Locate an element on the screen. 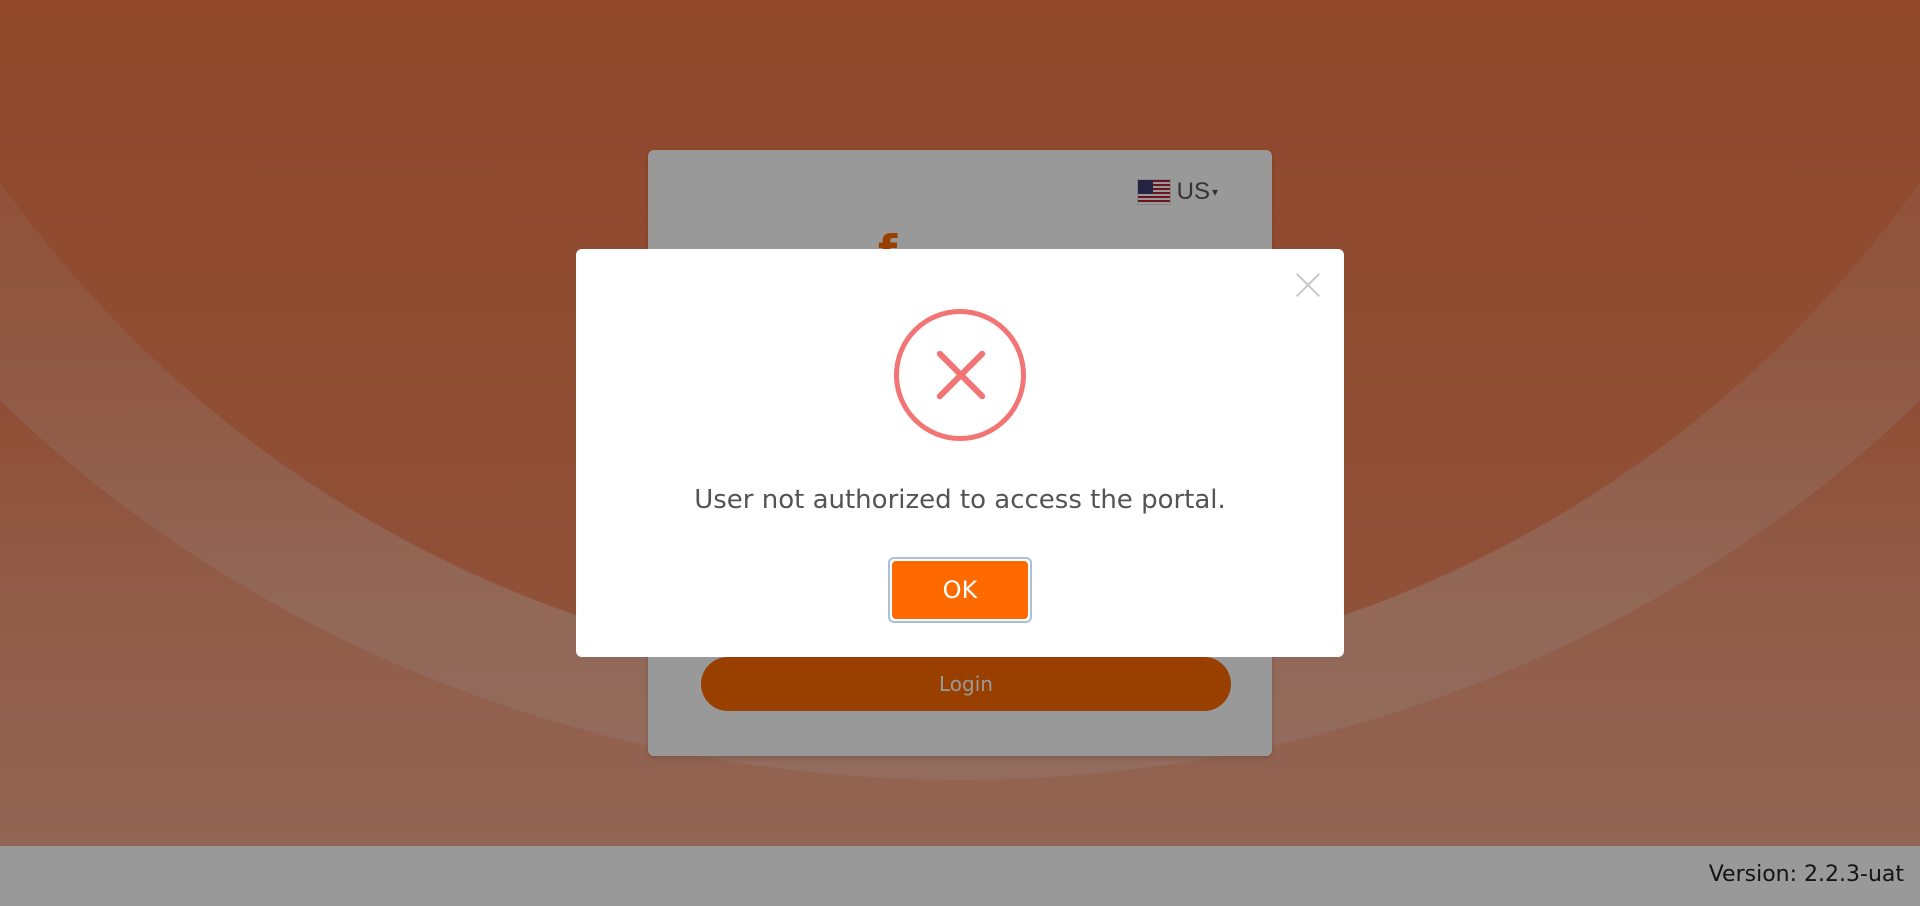  close-icon is located at coordinates (1308, 285).